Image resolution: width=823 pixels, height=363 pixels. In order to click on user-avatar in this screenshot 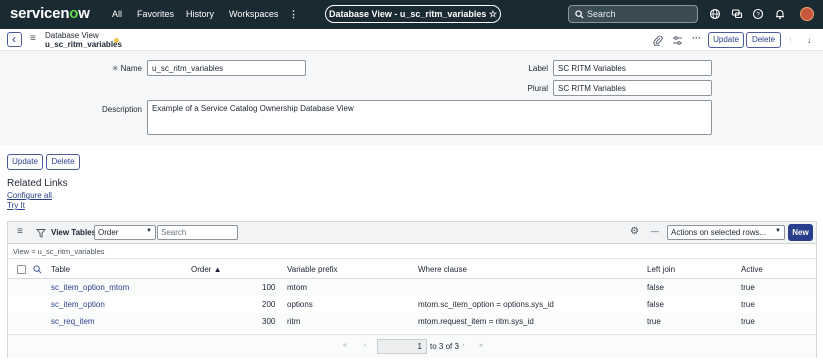, I will do `click(807, 14)`.